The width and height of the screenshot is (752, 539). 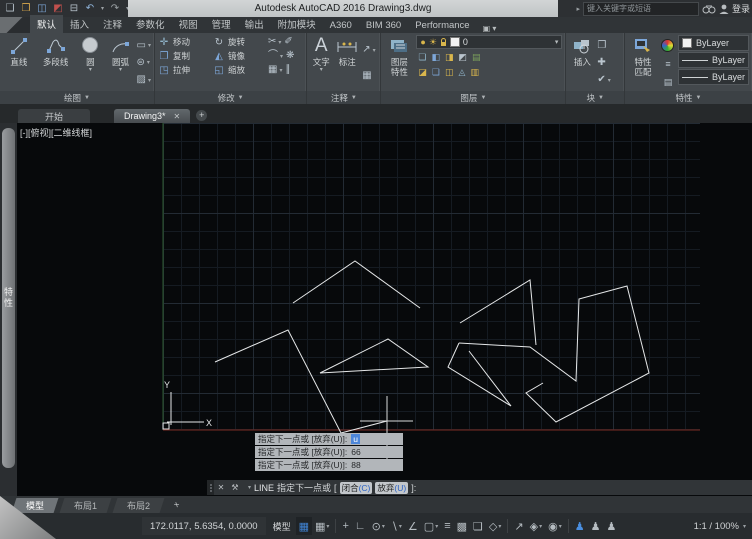 What do you see at coordinates (344, 97) in the screenshot?
I see `annotate-panel-label: 注释 ▼` at bounding box center [344, 97].